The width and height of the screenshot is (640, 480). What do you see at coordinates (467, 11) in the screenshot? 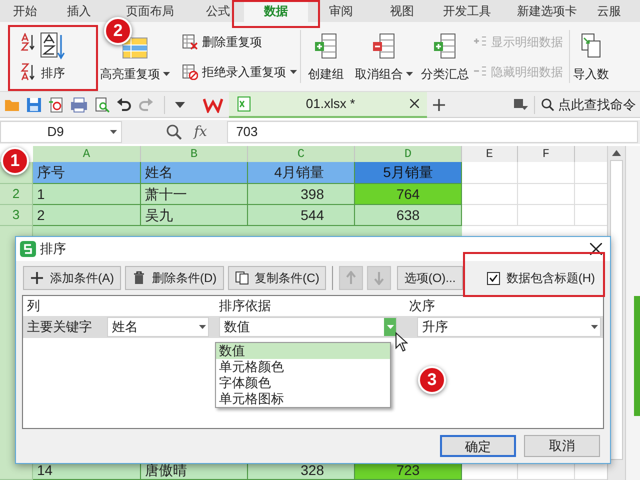
I see `ribbon-tab: 开发工具` at bounding box center [467, 11].